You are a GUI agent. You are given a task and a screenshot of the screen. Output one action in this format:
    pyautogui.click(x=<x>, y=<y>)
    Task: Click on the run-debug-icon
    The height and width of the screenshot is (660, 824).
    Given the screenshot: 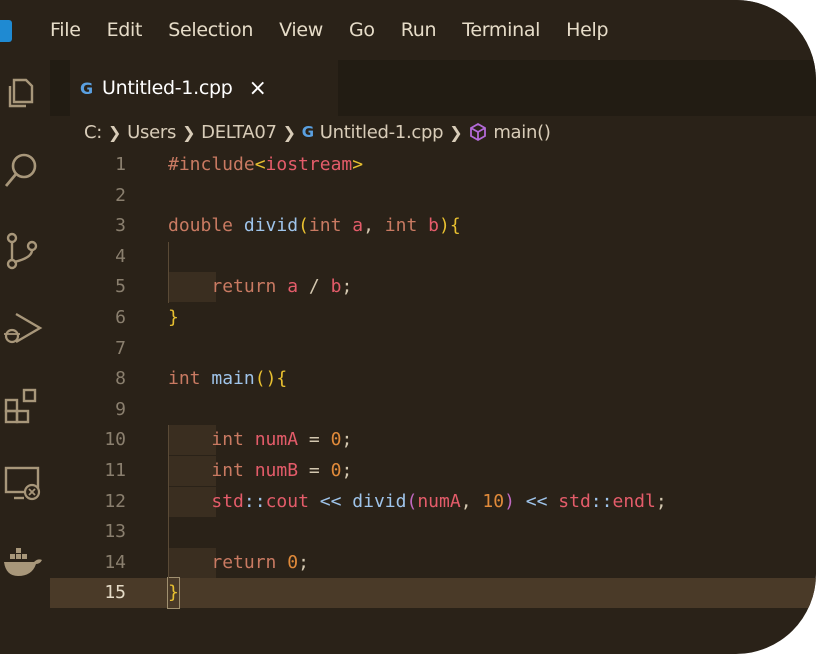 What is the action you would take?
    pyautogui.click(x=25, y=327)
    